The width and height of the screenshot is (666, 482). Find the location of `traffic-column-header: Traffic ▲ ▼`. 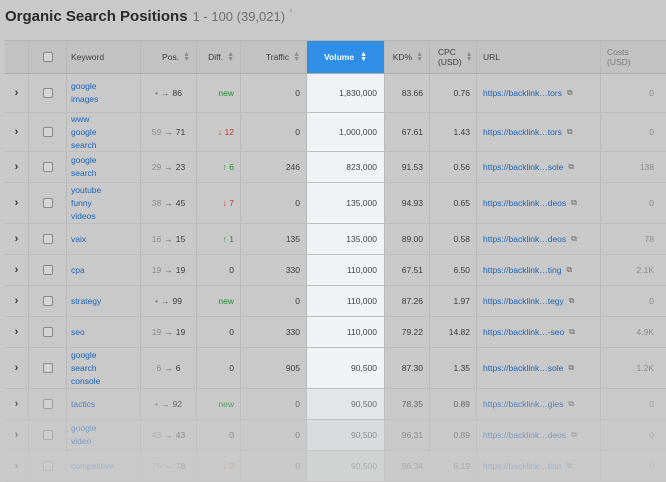

traffic-column-header: Traffic ▲ ▼ is located at coordinates (274, 57).